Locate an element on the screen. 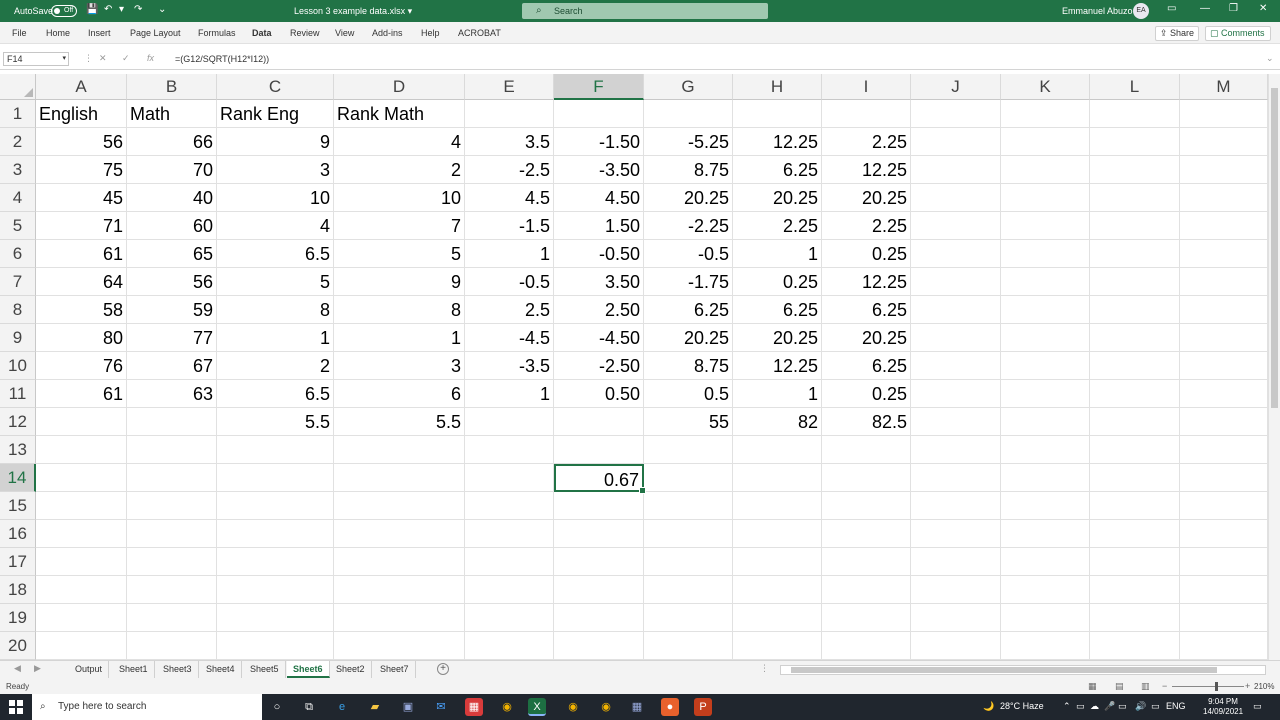  cell-e16 is located at coordinates (509, 534).